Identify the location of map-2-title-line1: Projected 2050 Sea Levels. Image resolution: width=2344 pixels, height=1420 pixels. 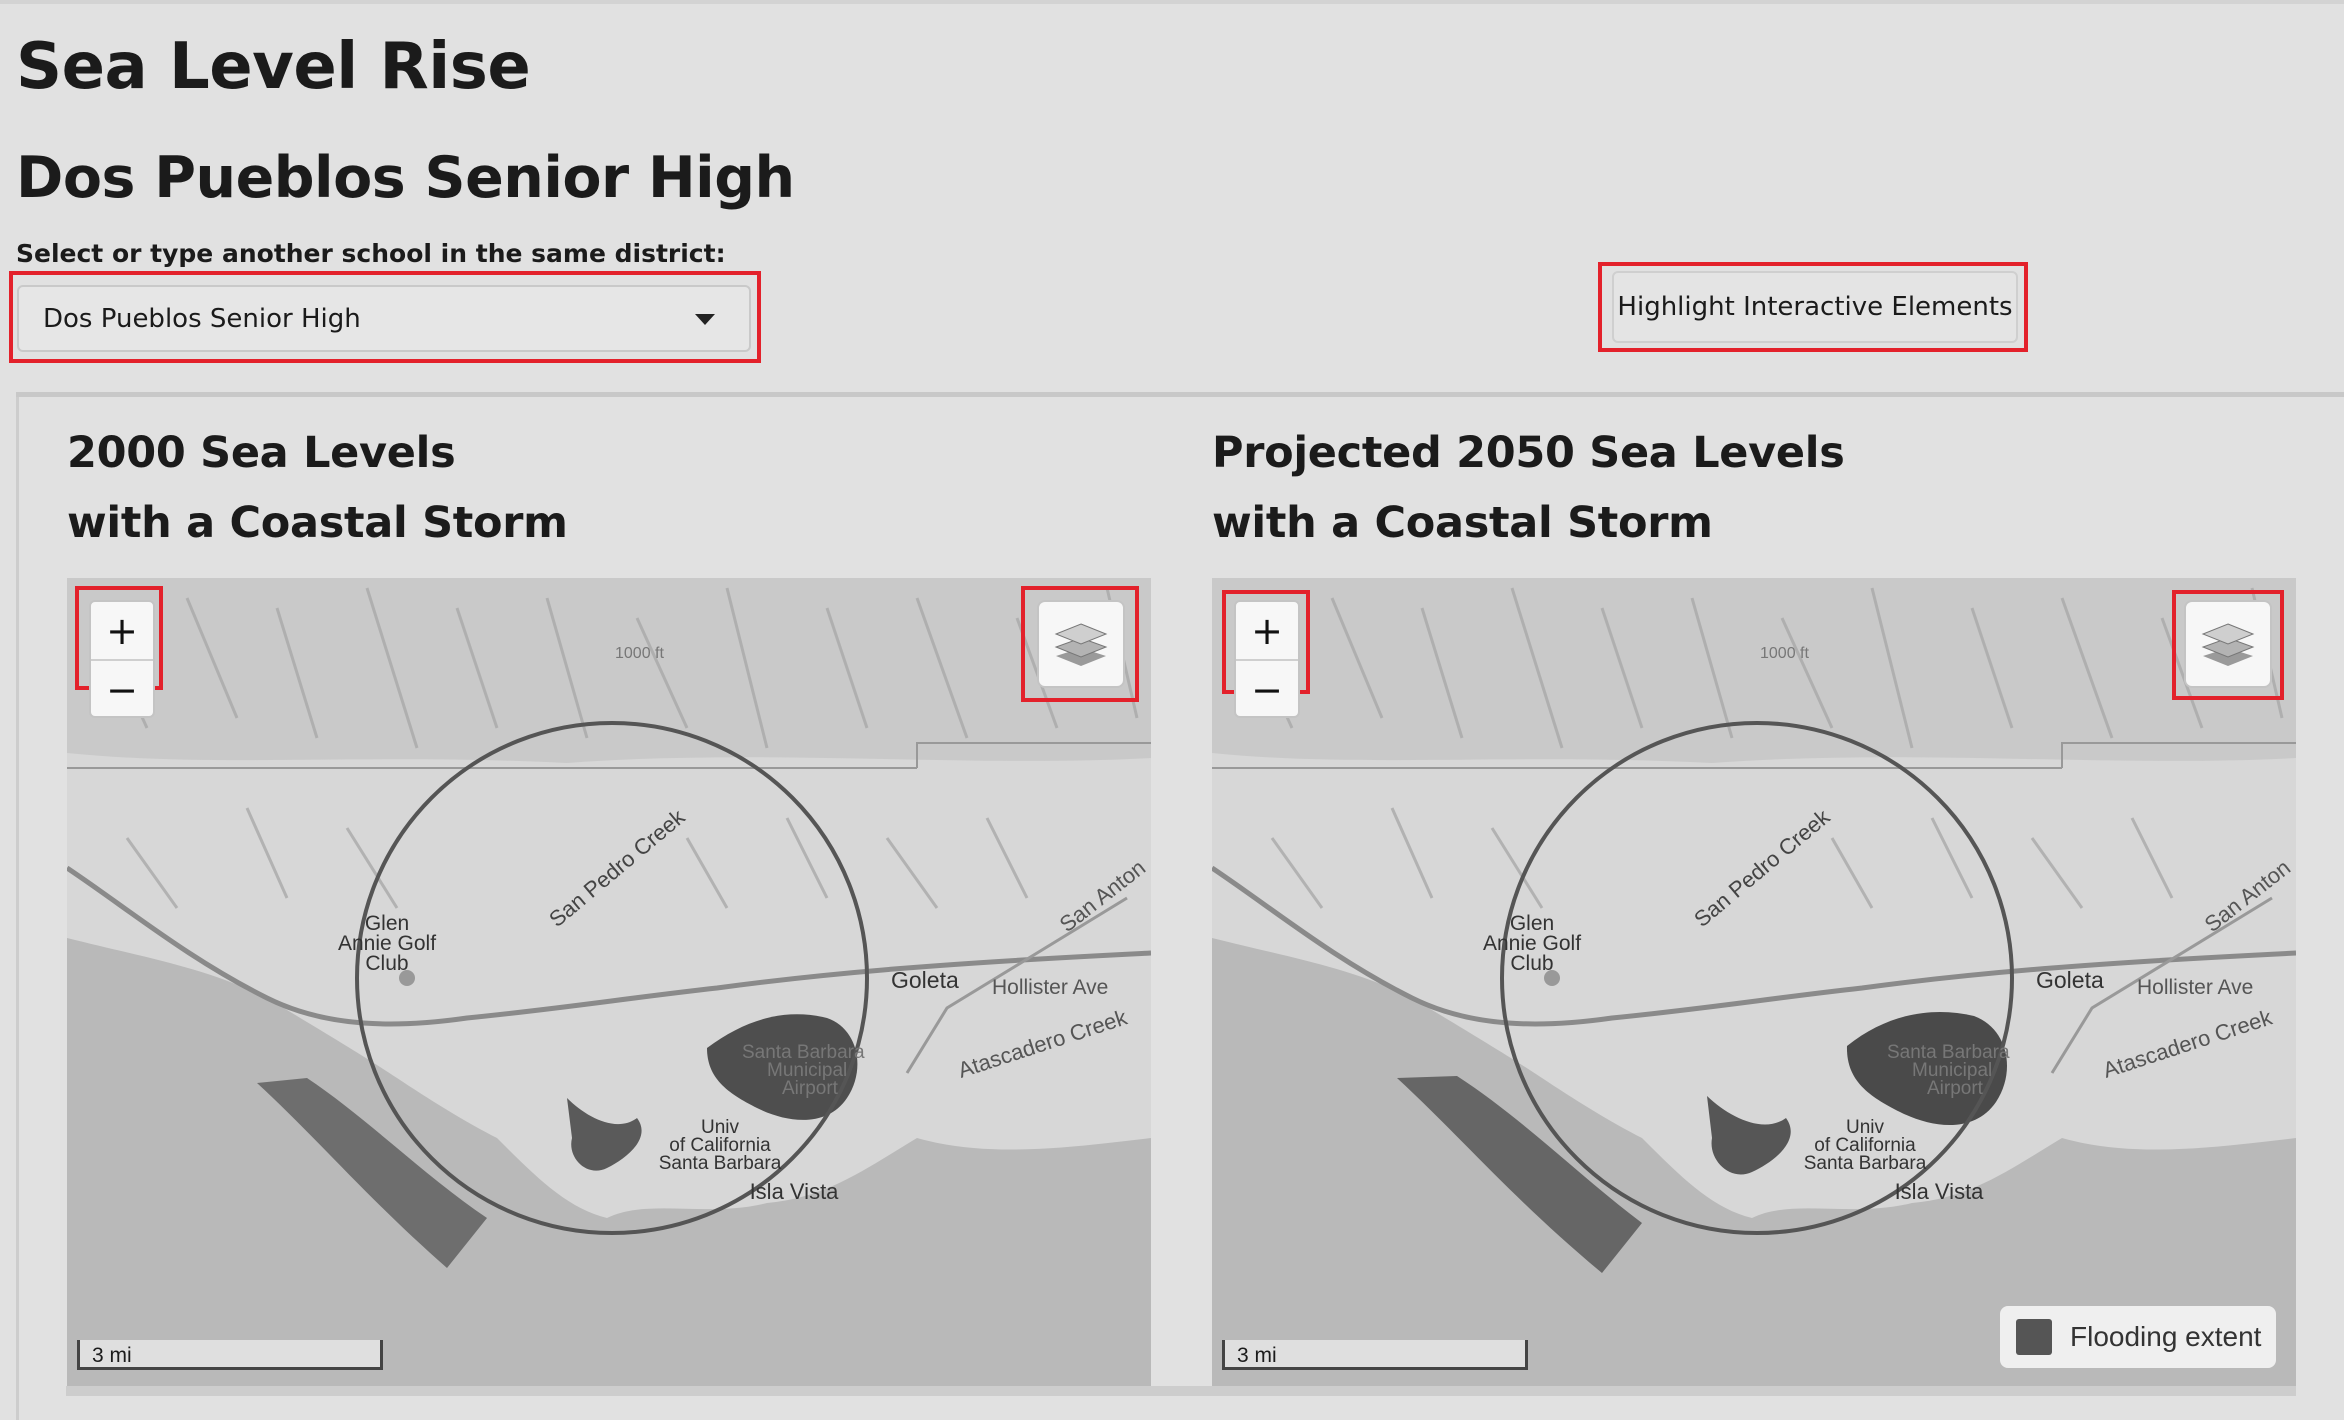
(1528, 453).